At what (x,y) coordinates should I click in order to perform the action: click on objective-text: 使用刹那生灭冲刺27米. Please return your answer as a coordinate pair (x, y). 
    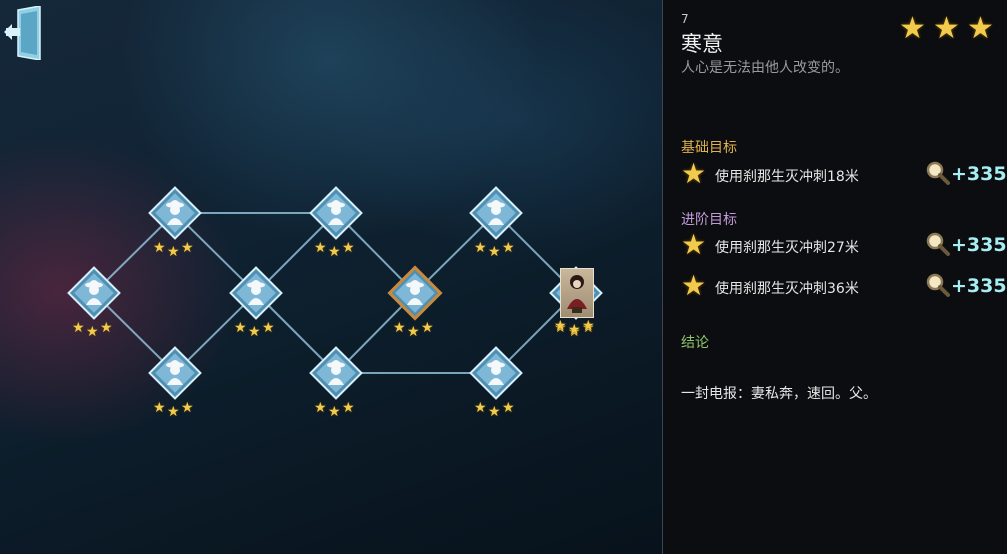
    Looking at the image, I should click on (787, 248).